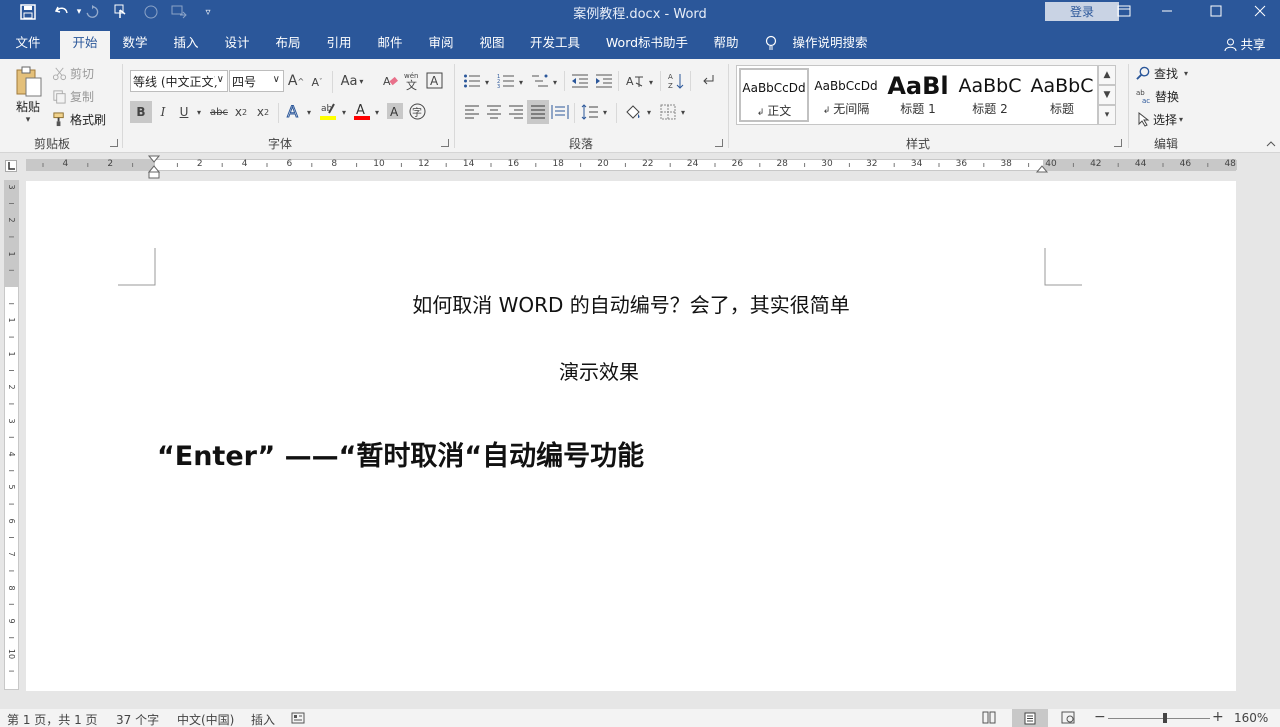 The height and width of the screenshot is (727, 1280). I want to click on tab-developer: 开发工具, so click(555, 45).